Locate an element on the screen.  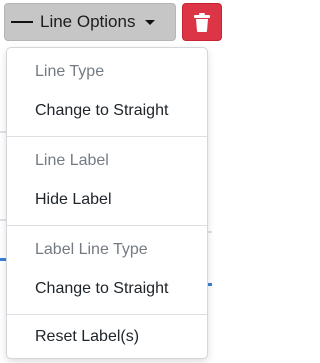
menu-item-label-change-to-straight: Change to Straight is located at coordinates (101, 289).